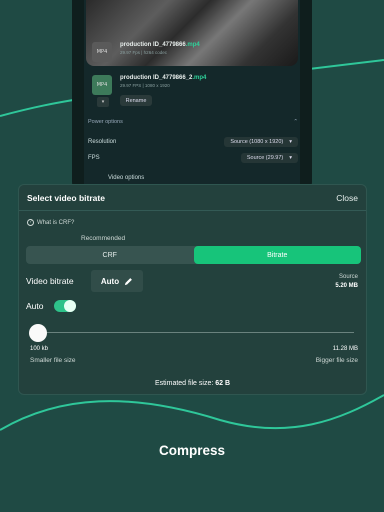 Image resolution: width=384 pixels, height=512 pixels. Describe the element at coordinates (193, 158) in the screenshot. I see `fps-row: FPS Source (29.97) ▾` at that location.